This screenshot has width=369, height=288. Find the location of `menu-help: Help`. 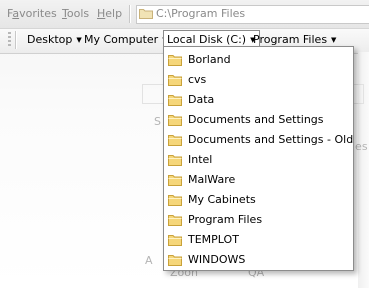

menu-help: Help is located at coordinates (109, 13).